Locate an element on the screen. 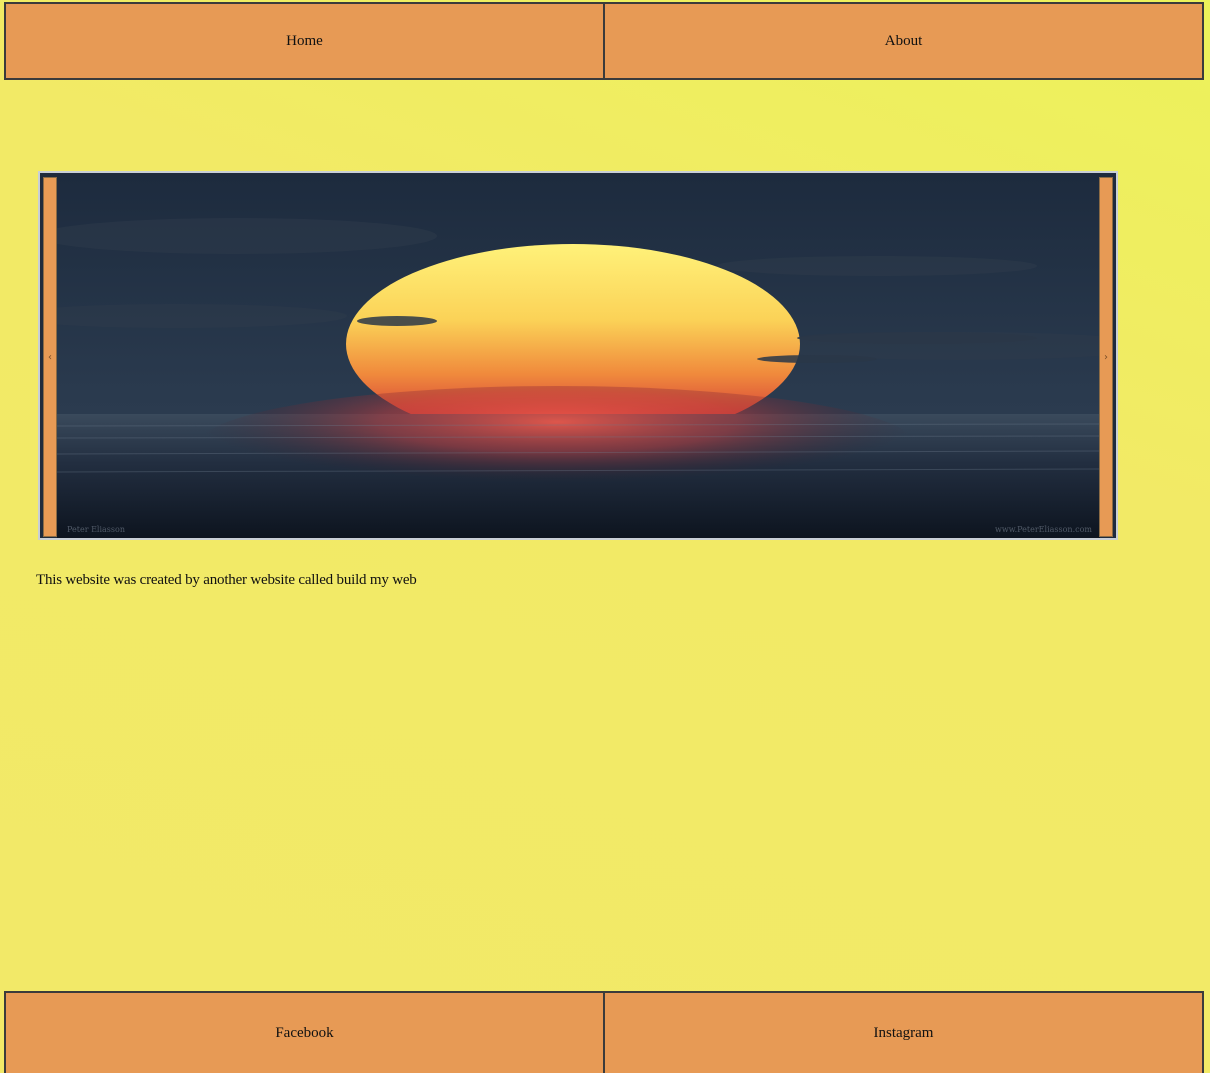 This screenshot has height=1073, width=1210. footer-nav: Facebook Instagram is located at coordinates (604, 1032).